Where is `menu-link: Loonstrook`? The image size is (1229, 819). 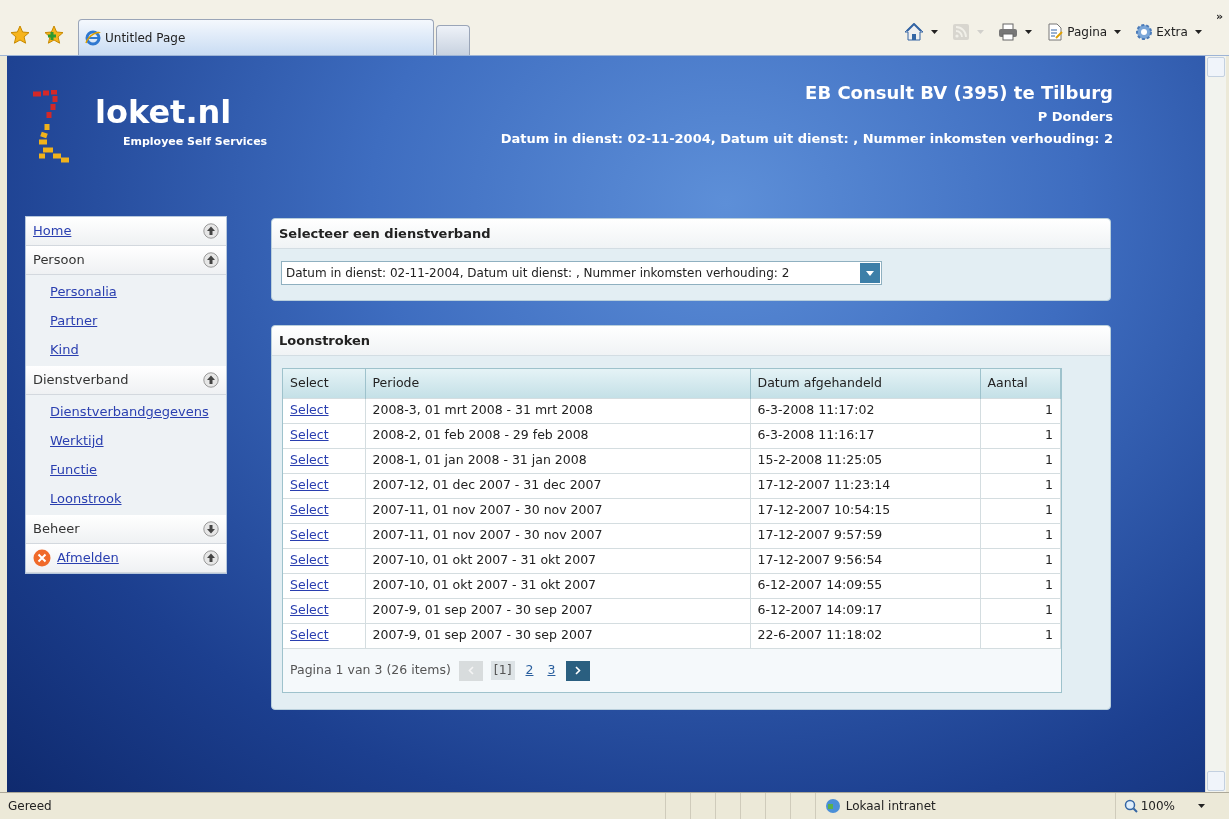
menu-link: Loonstrook is located at coordinates (86, 498).